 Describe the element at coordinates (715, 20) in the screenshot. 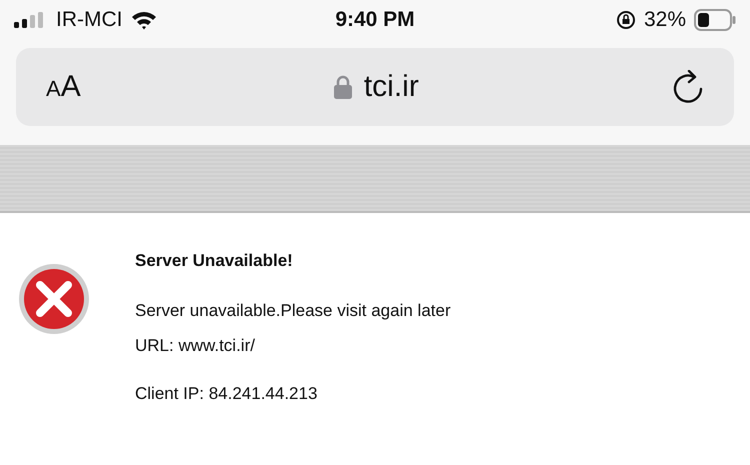

I see `battery-icon` at that location.